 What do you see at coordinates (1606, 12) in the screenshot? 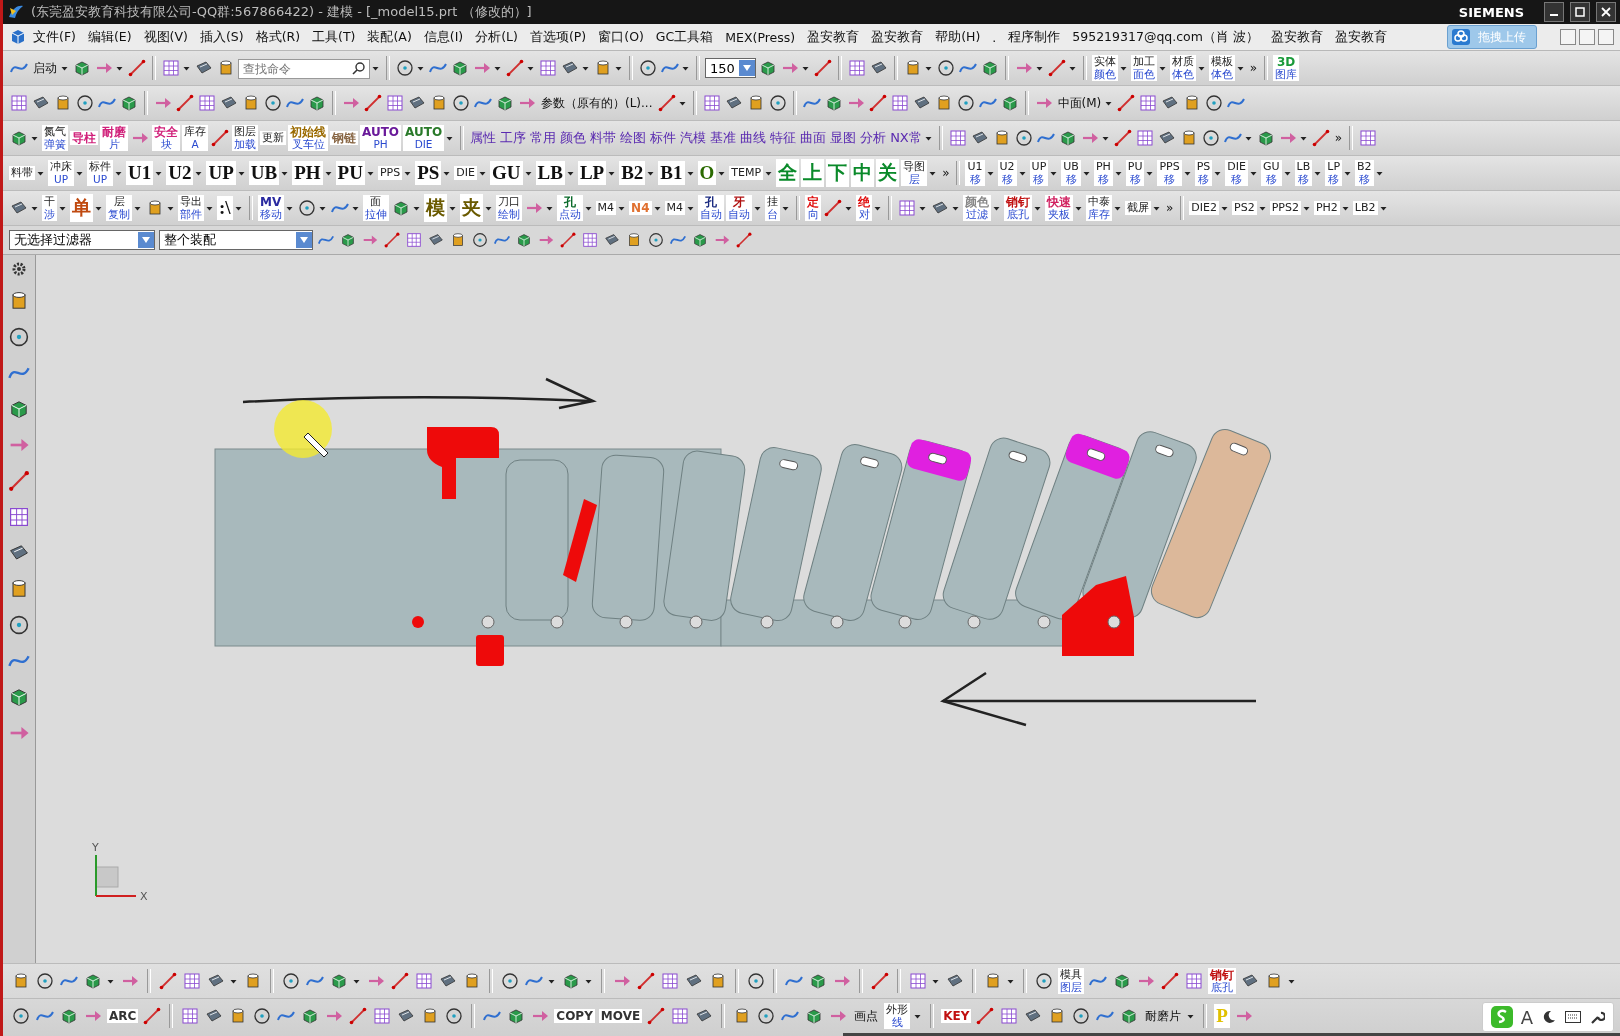
I see `close-button` at bounding box center [1606, 12].